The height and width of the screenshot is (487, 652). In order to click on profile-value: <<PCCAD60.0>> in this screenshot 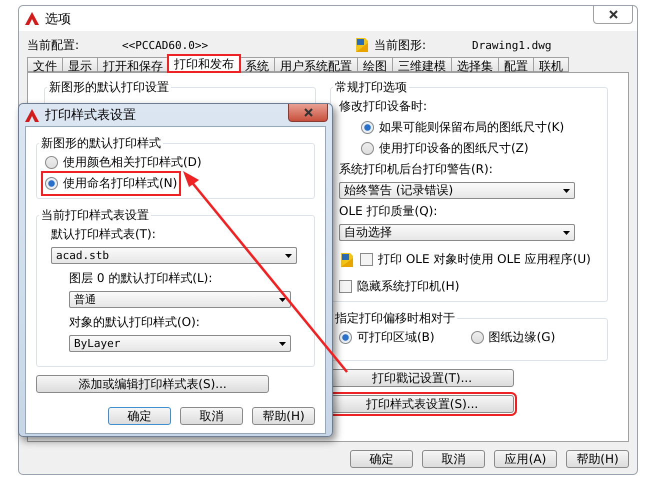, I will do `click(166, 45)`.